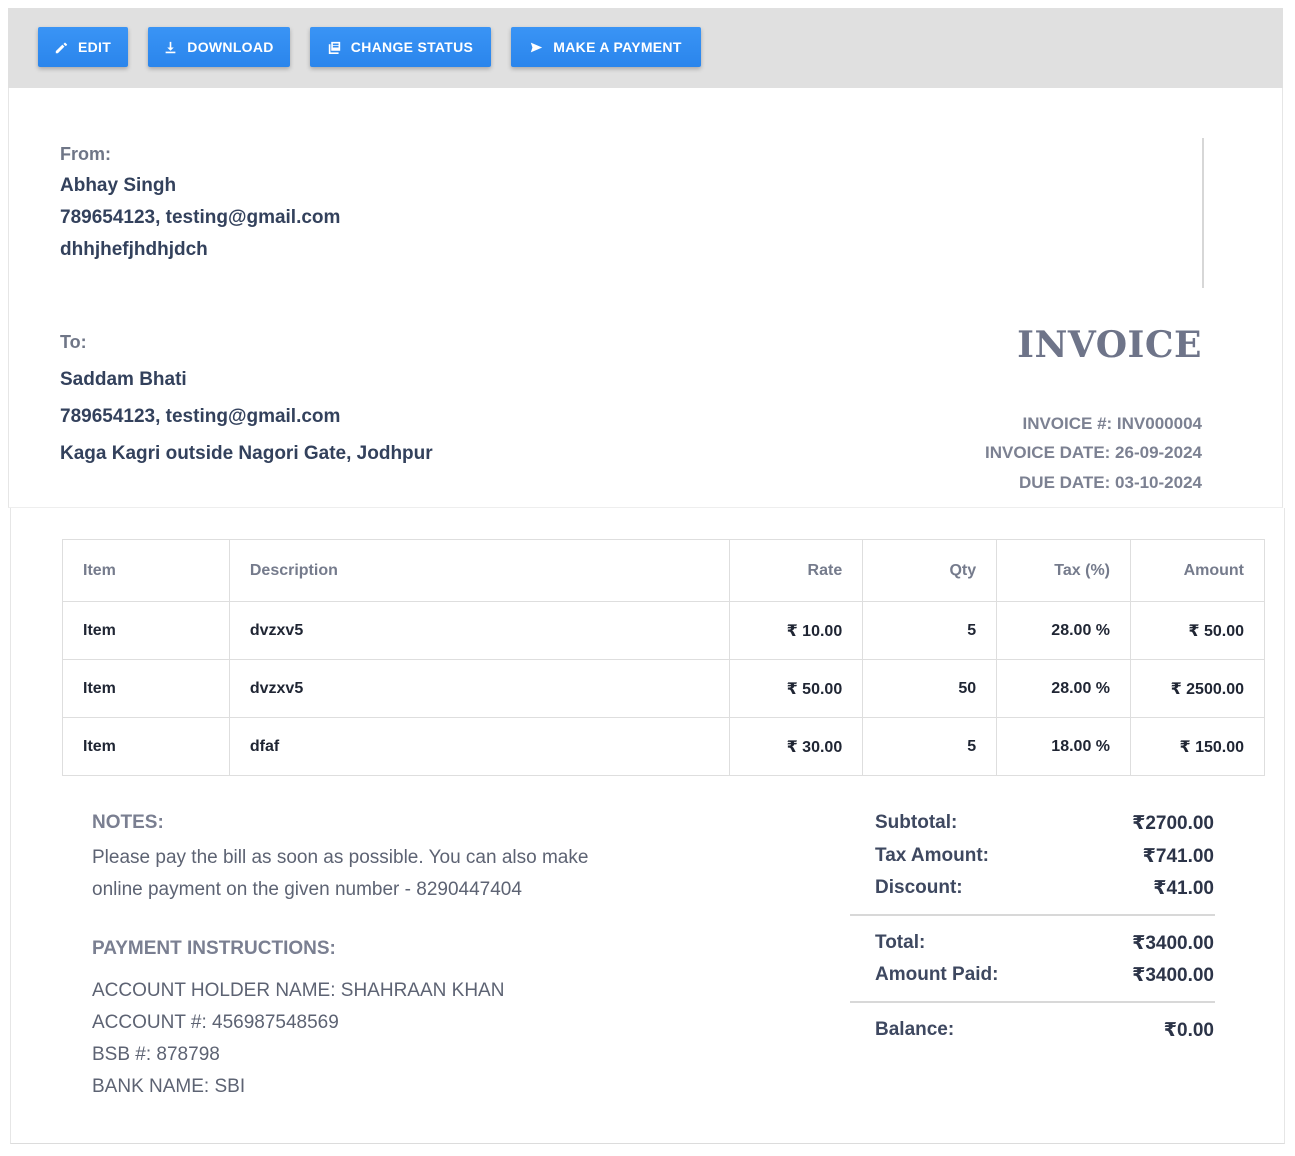 The height and width of the screenshot is (1156, 1295). Describe the element at coordinates (1197, 630) in the screenshot. I see `cell-amount: ₹ 50.00` at that location.